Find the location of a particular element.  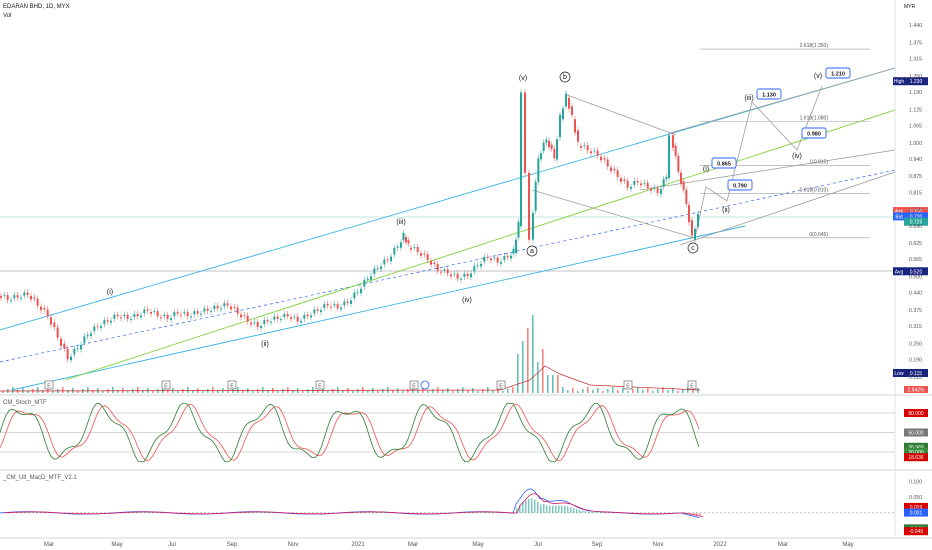

fib-level-label: 1(0.915) is located at coordinates (818, 163).